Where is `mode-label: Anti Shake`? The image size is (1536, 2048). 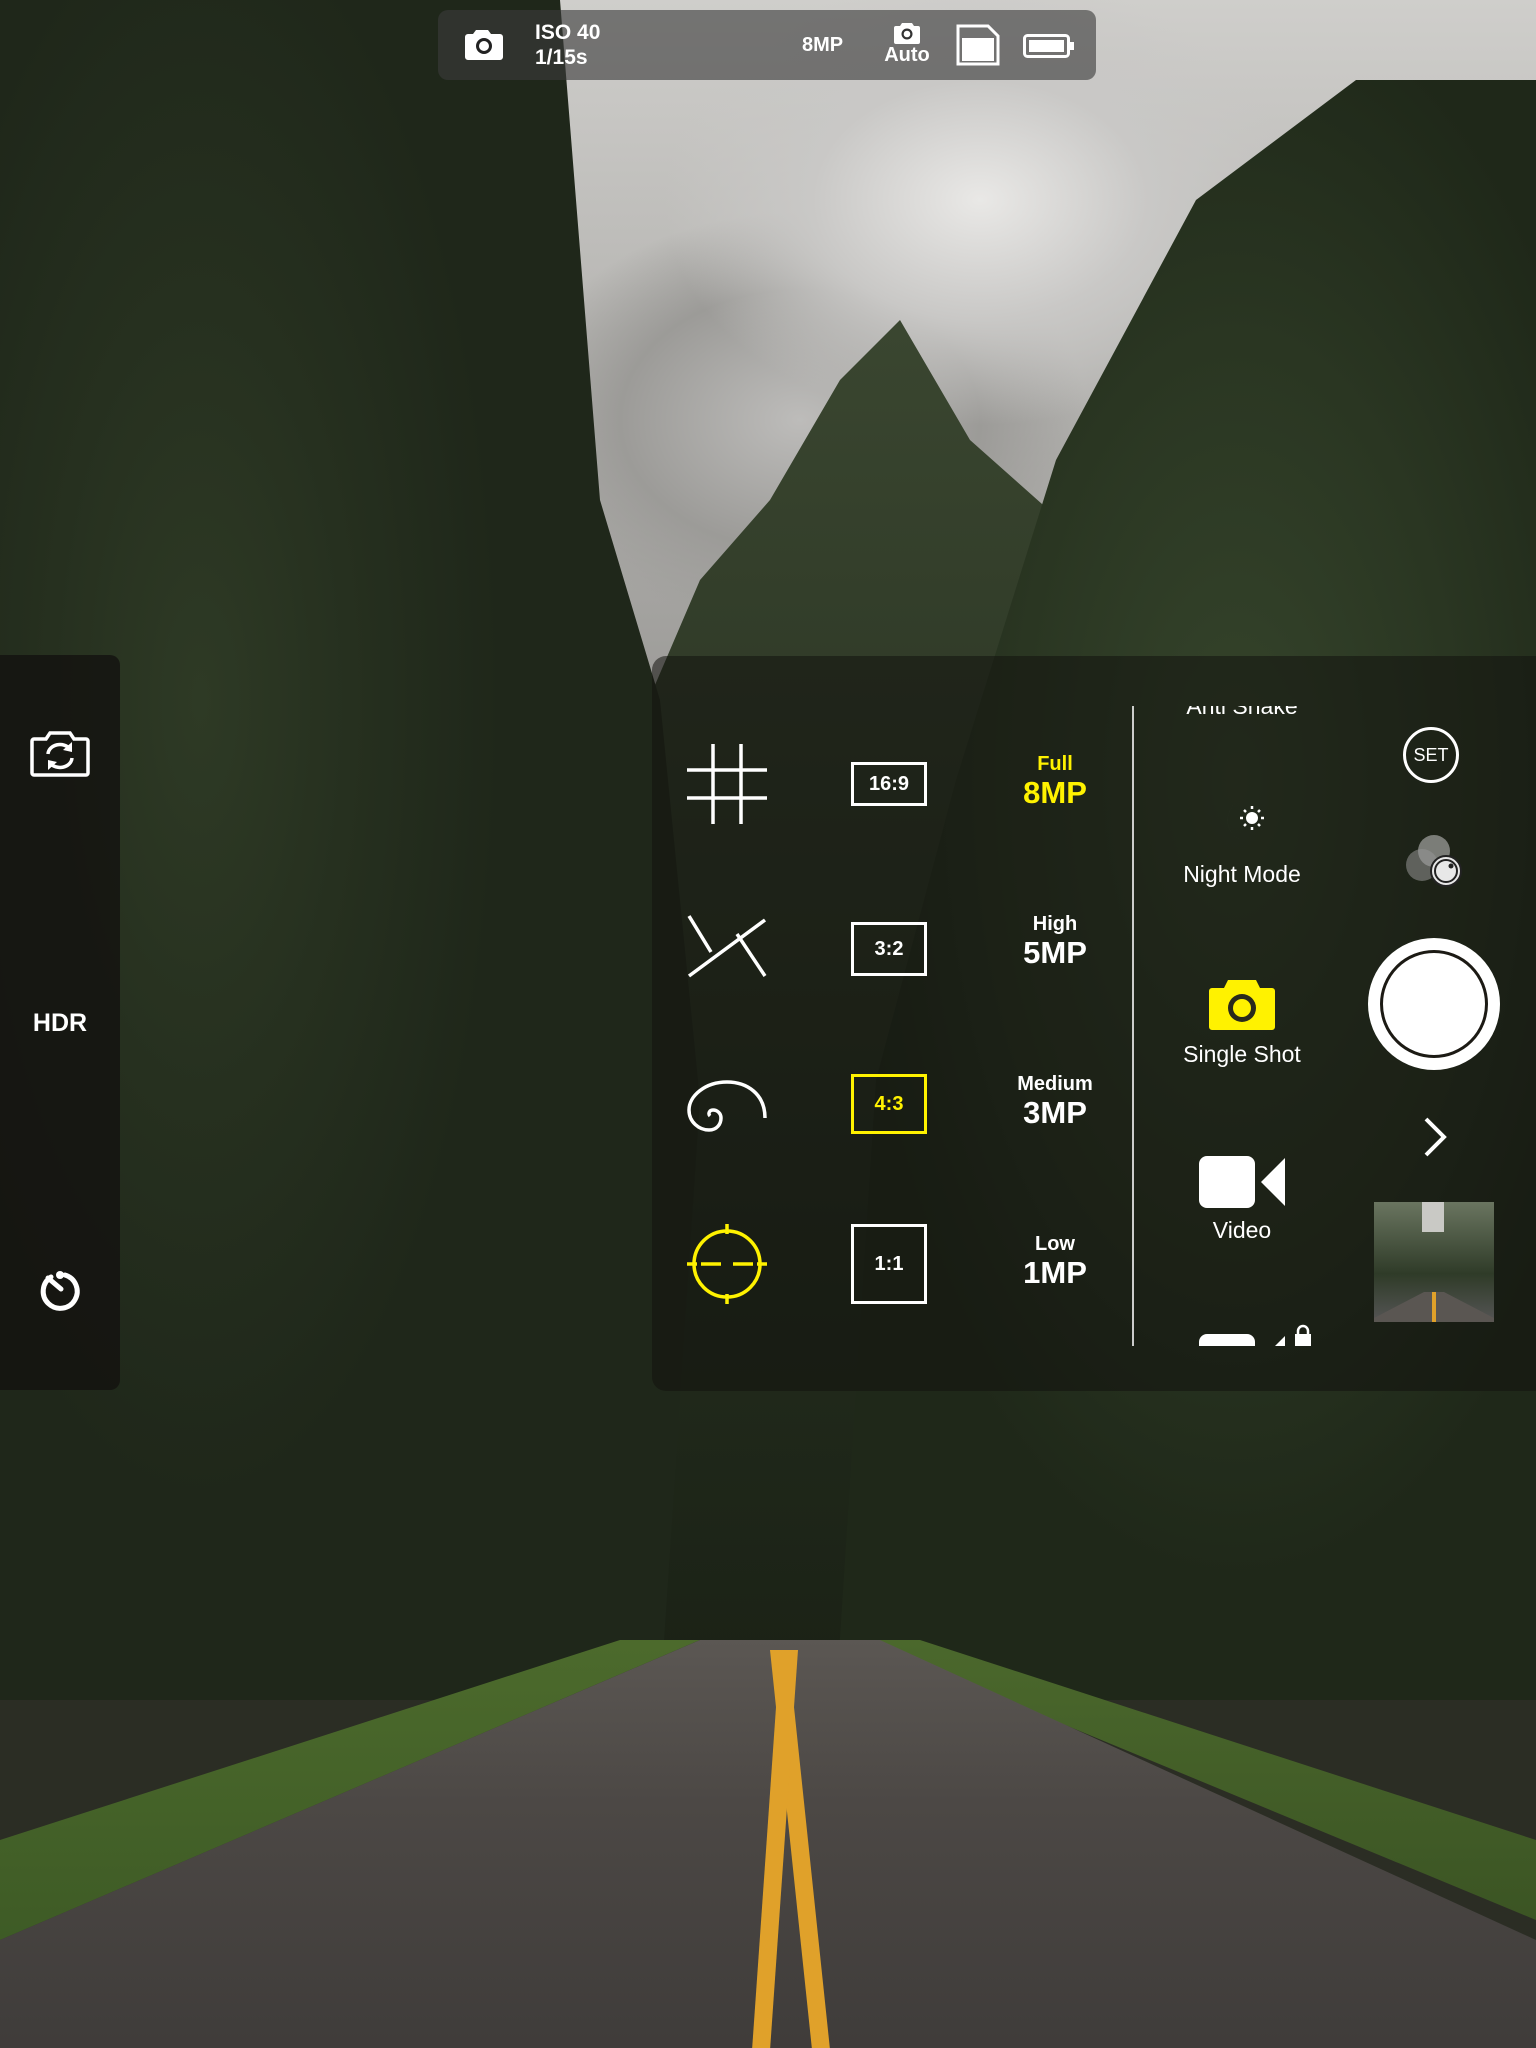
mode-label: Anti Shake is located at coordinates (1242, 712).